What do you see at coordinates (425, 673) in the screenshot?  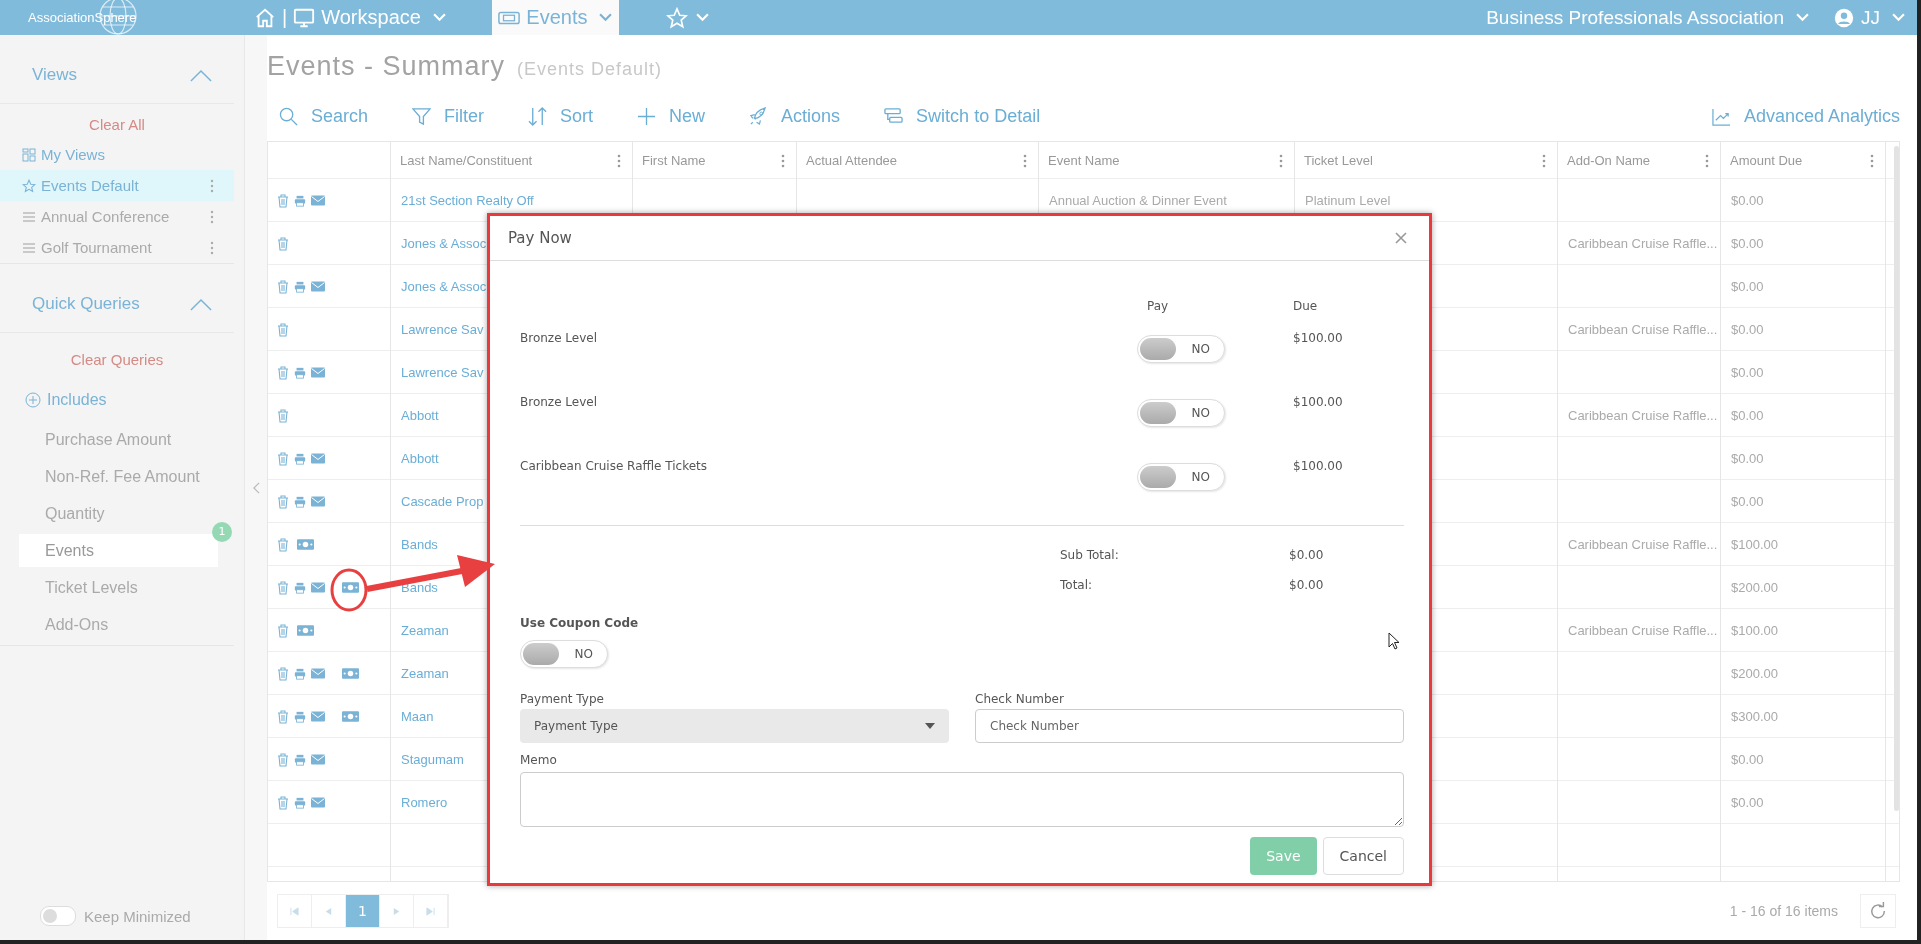 I see `constituent-link: Zeaman` at bounding box center [425, 673].